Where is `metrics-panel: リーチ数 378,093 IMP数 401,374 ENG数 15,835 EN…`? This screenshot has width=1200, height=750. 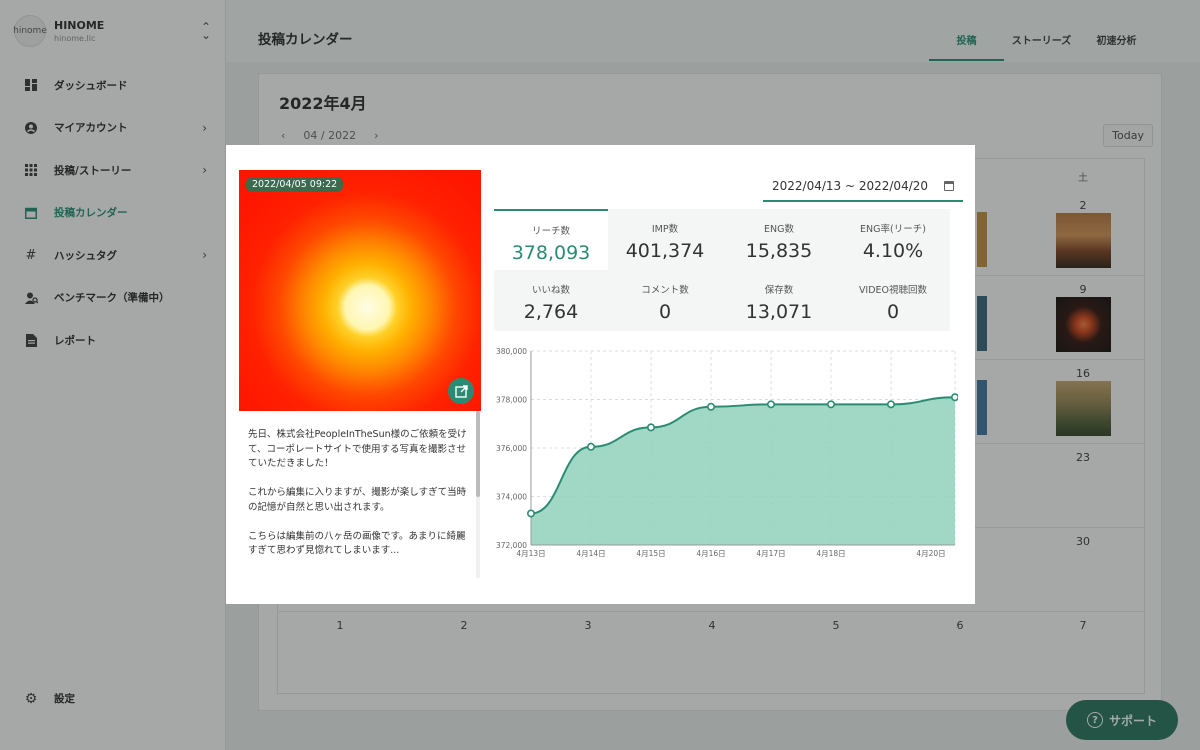
metrics-panel: リーチ数 378,093 IMP数 401,374 ENG数 15,835 EN… is located at coordinates (722, 270).